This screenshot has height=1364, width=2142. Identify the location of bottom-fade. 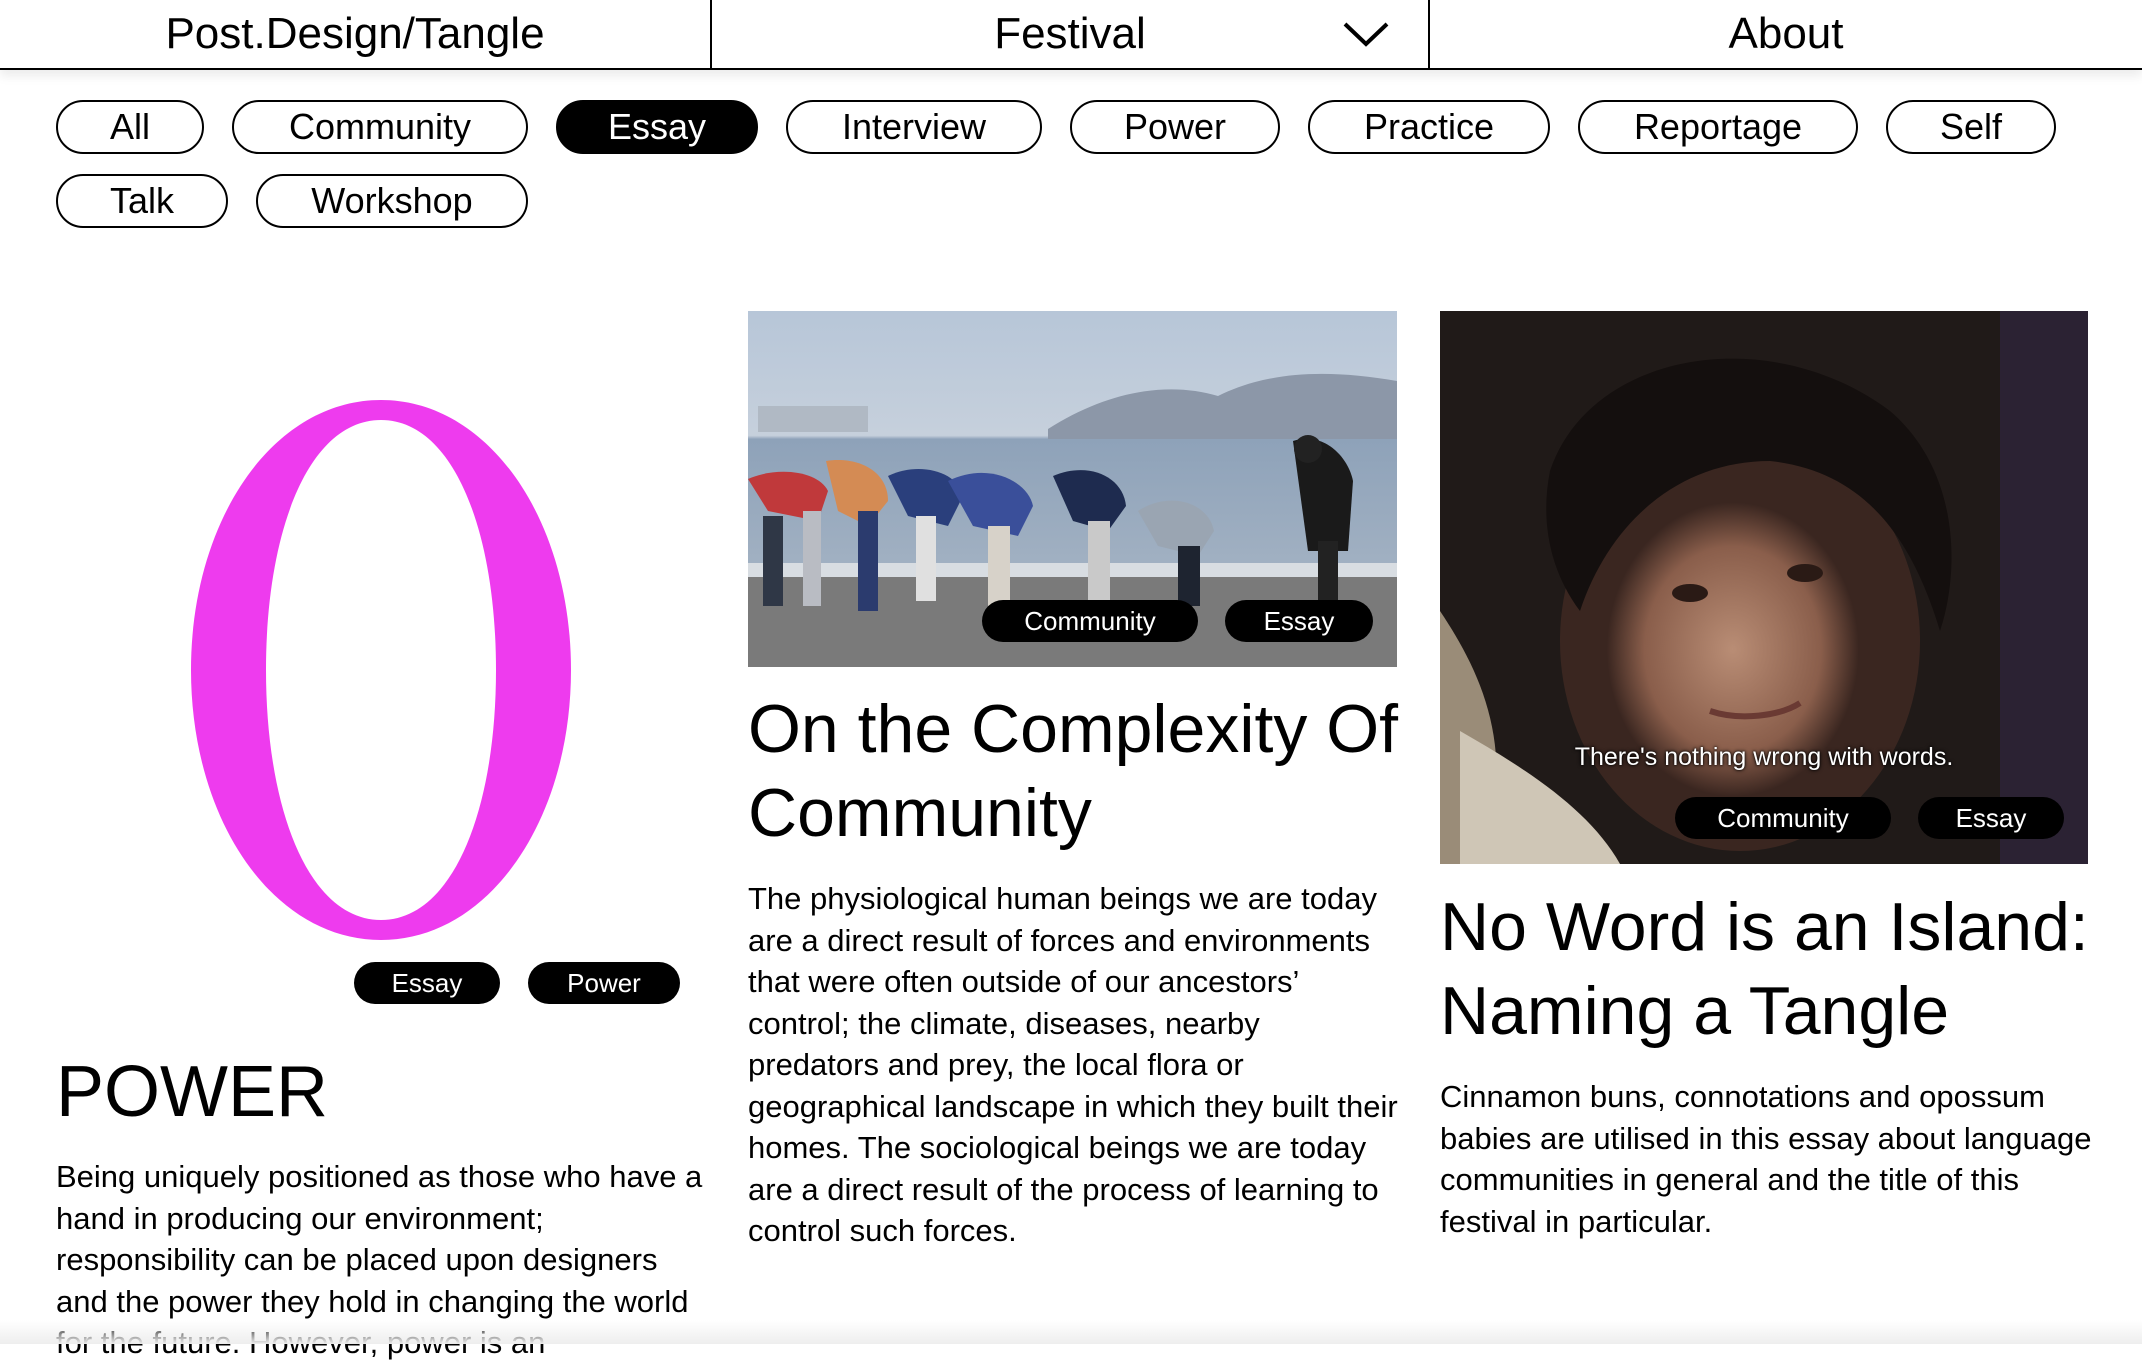
(1071, 1332).